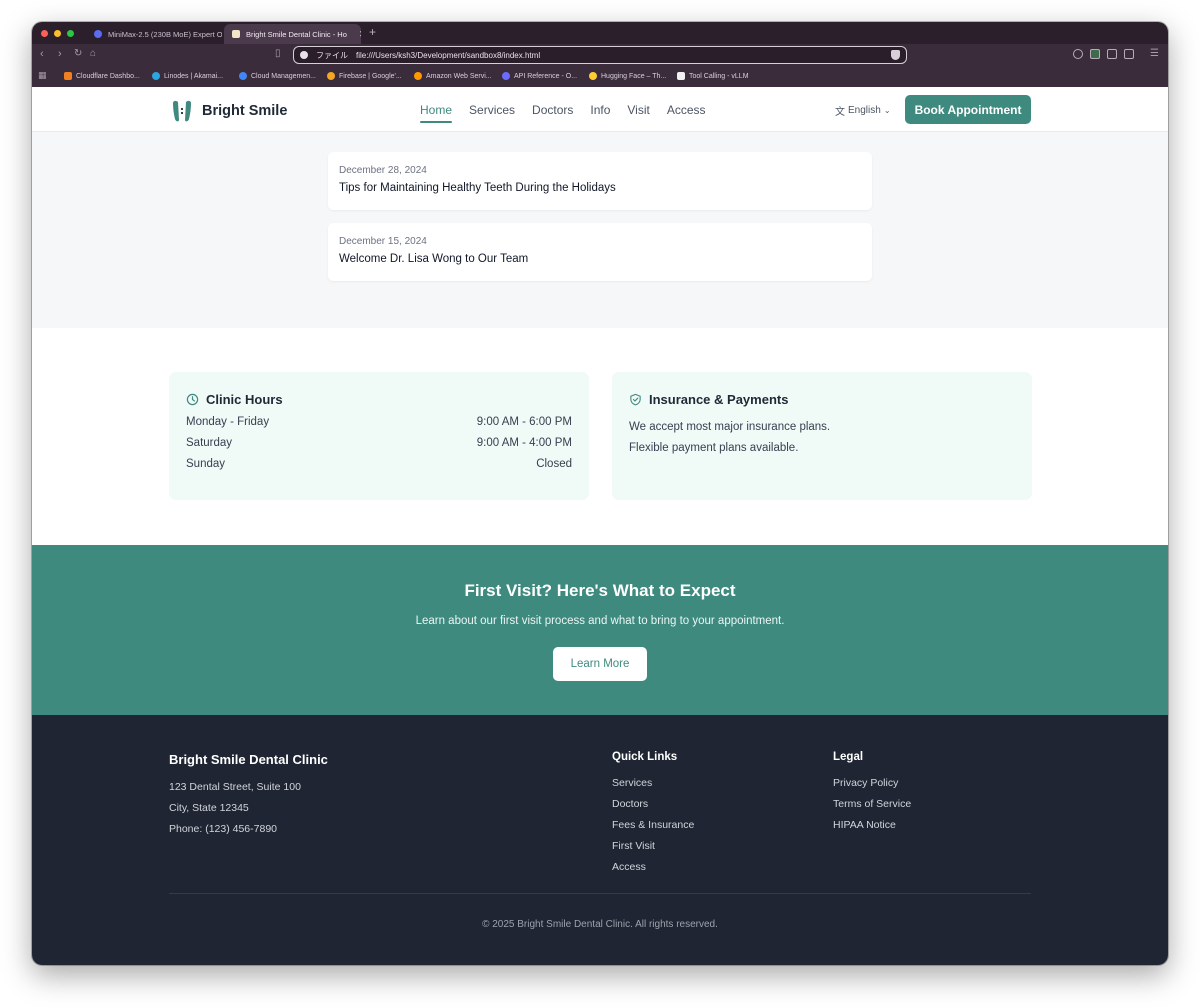 Image resolution: width=1200 pixels, height=1008 pixels. I want to click on footer-link-privacy: Privacy Policy, so click(872, 783).